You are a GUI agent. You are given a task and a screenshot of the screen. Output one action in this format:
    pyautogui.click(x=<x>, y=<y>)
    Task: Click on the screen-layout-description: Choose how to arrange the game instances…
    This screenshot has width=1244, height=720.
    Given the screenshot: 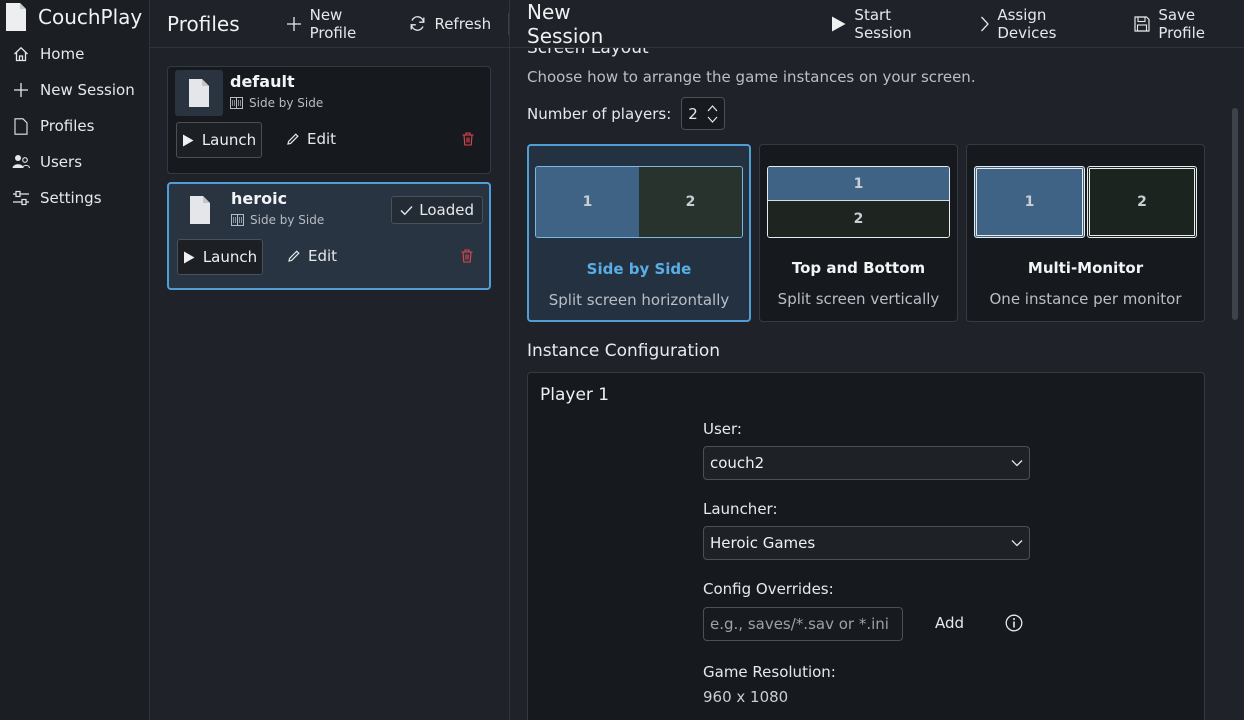 What is the action you would take?
    pyautogui.click(x=751, y=77)
    